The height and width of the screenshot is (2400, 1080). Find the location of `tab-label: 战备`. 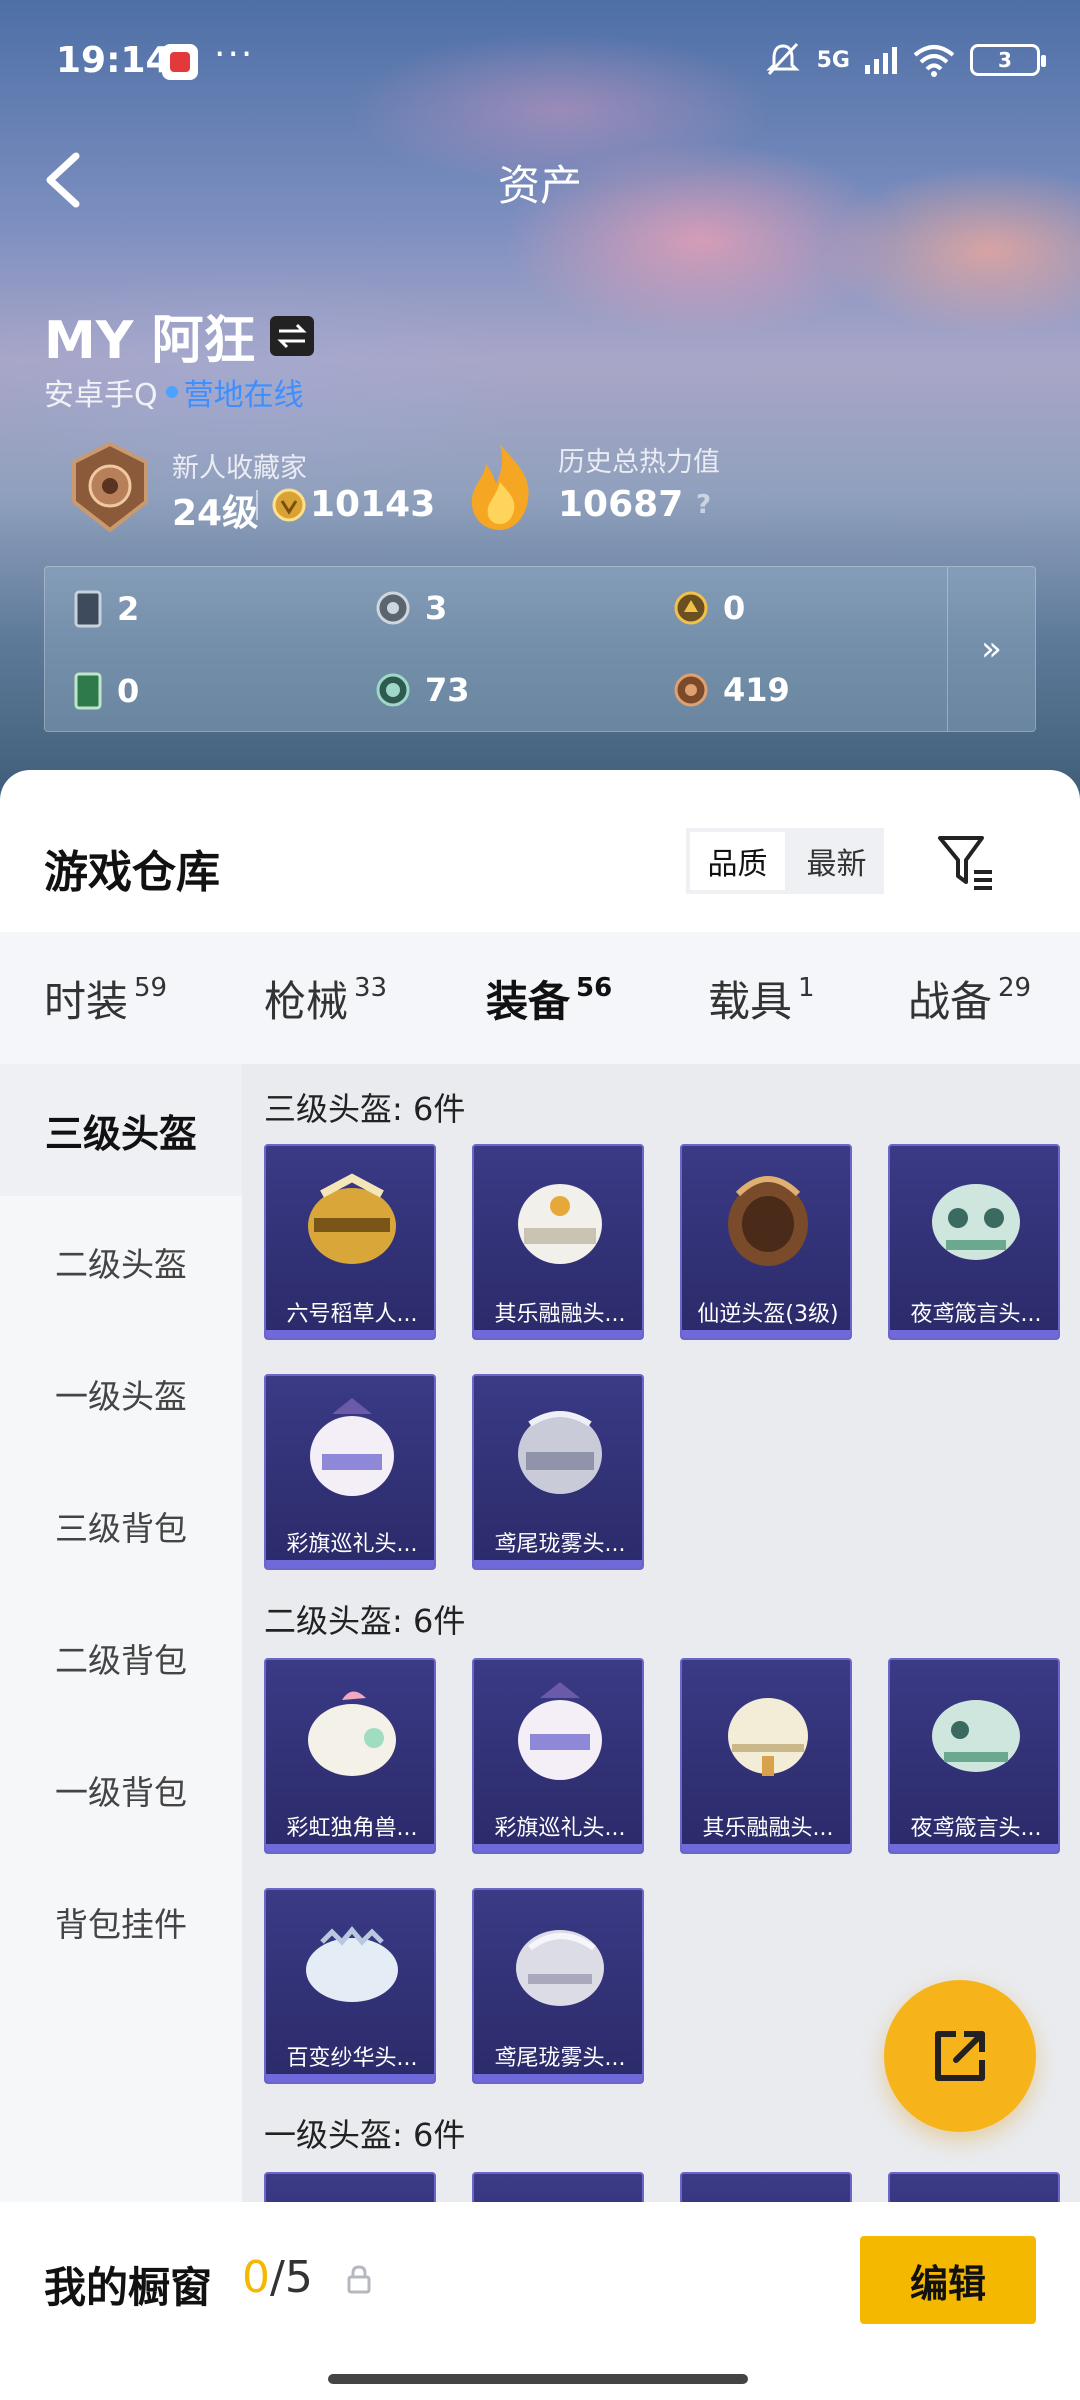

tab-label: 战备 is located at coordinates (950, 1001).